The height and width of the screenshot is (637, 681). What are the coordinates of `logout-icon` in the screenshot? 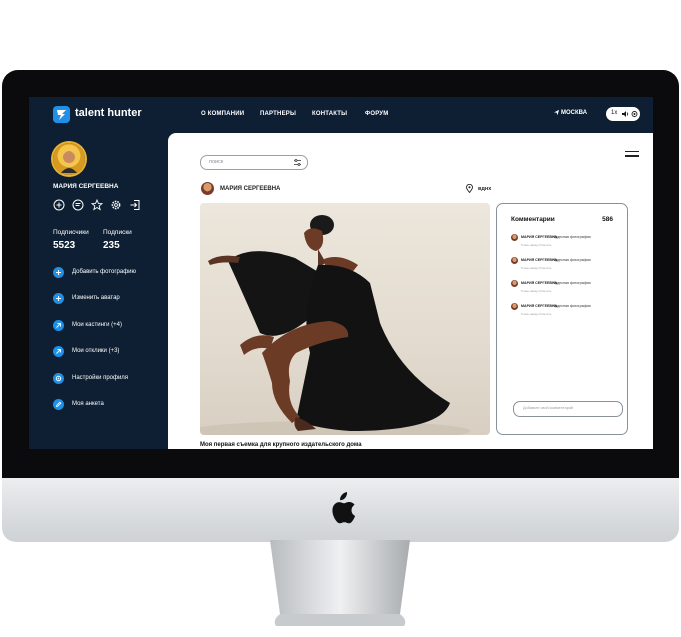 It's located at (135, 205).